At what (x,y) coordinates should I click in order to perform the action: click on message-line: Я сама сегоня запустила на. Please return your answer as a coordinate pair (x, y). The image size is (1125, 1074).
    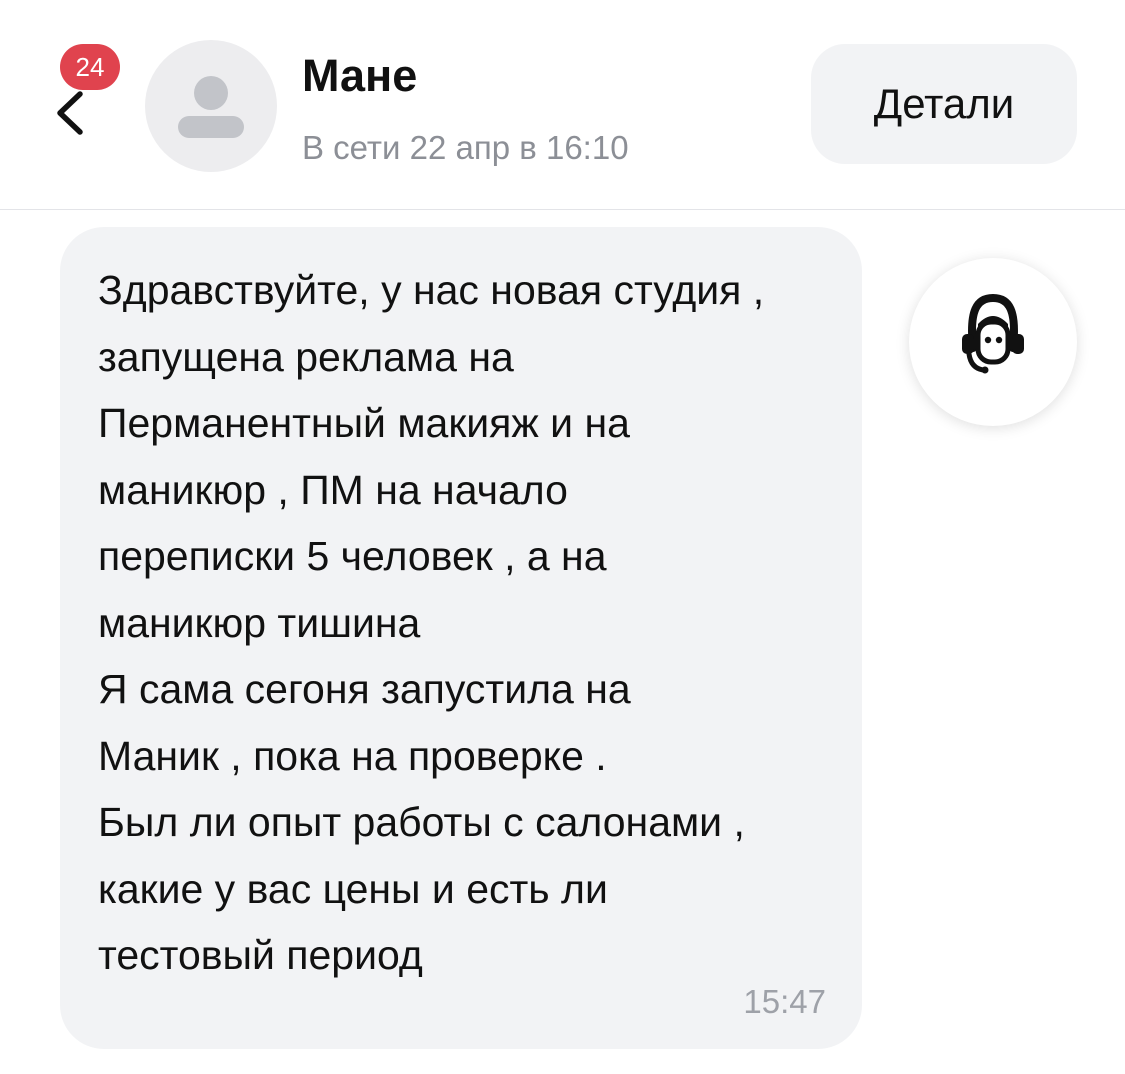
    Looking at the image, I should click on (364, 689).